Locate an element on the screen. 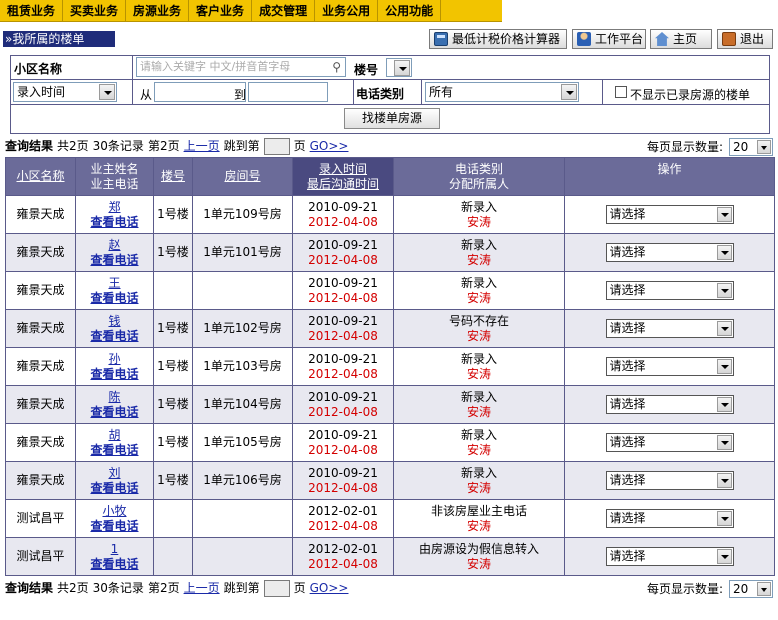  nav-item-deals: 成交管理 is located at coordinates (284, 11).